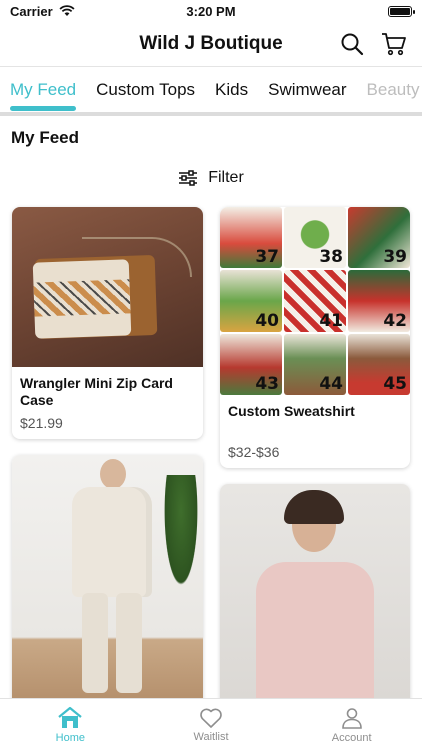 This screenshot has width=422, height=750. What do you see at coordinates (211, 736) in the screenshot?
I see `nav-waitlist-label: Waitlist` at bounding box center [211, 736].